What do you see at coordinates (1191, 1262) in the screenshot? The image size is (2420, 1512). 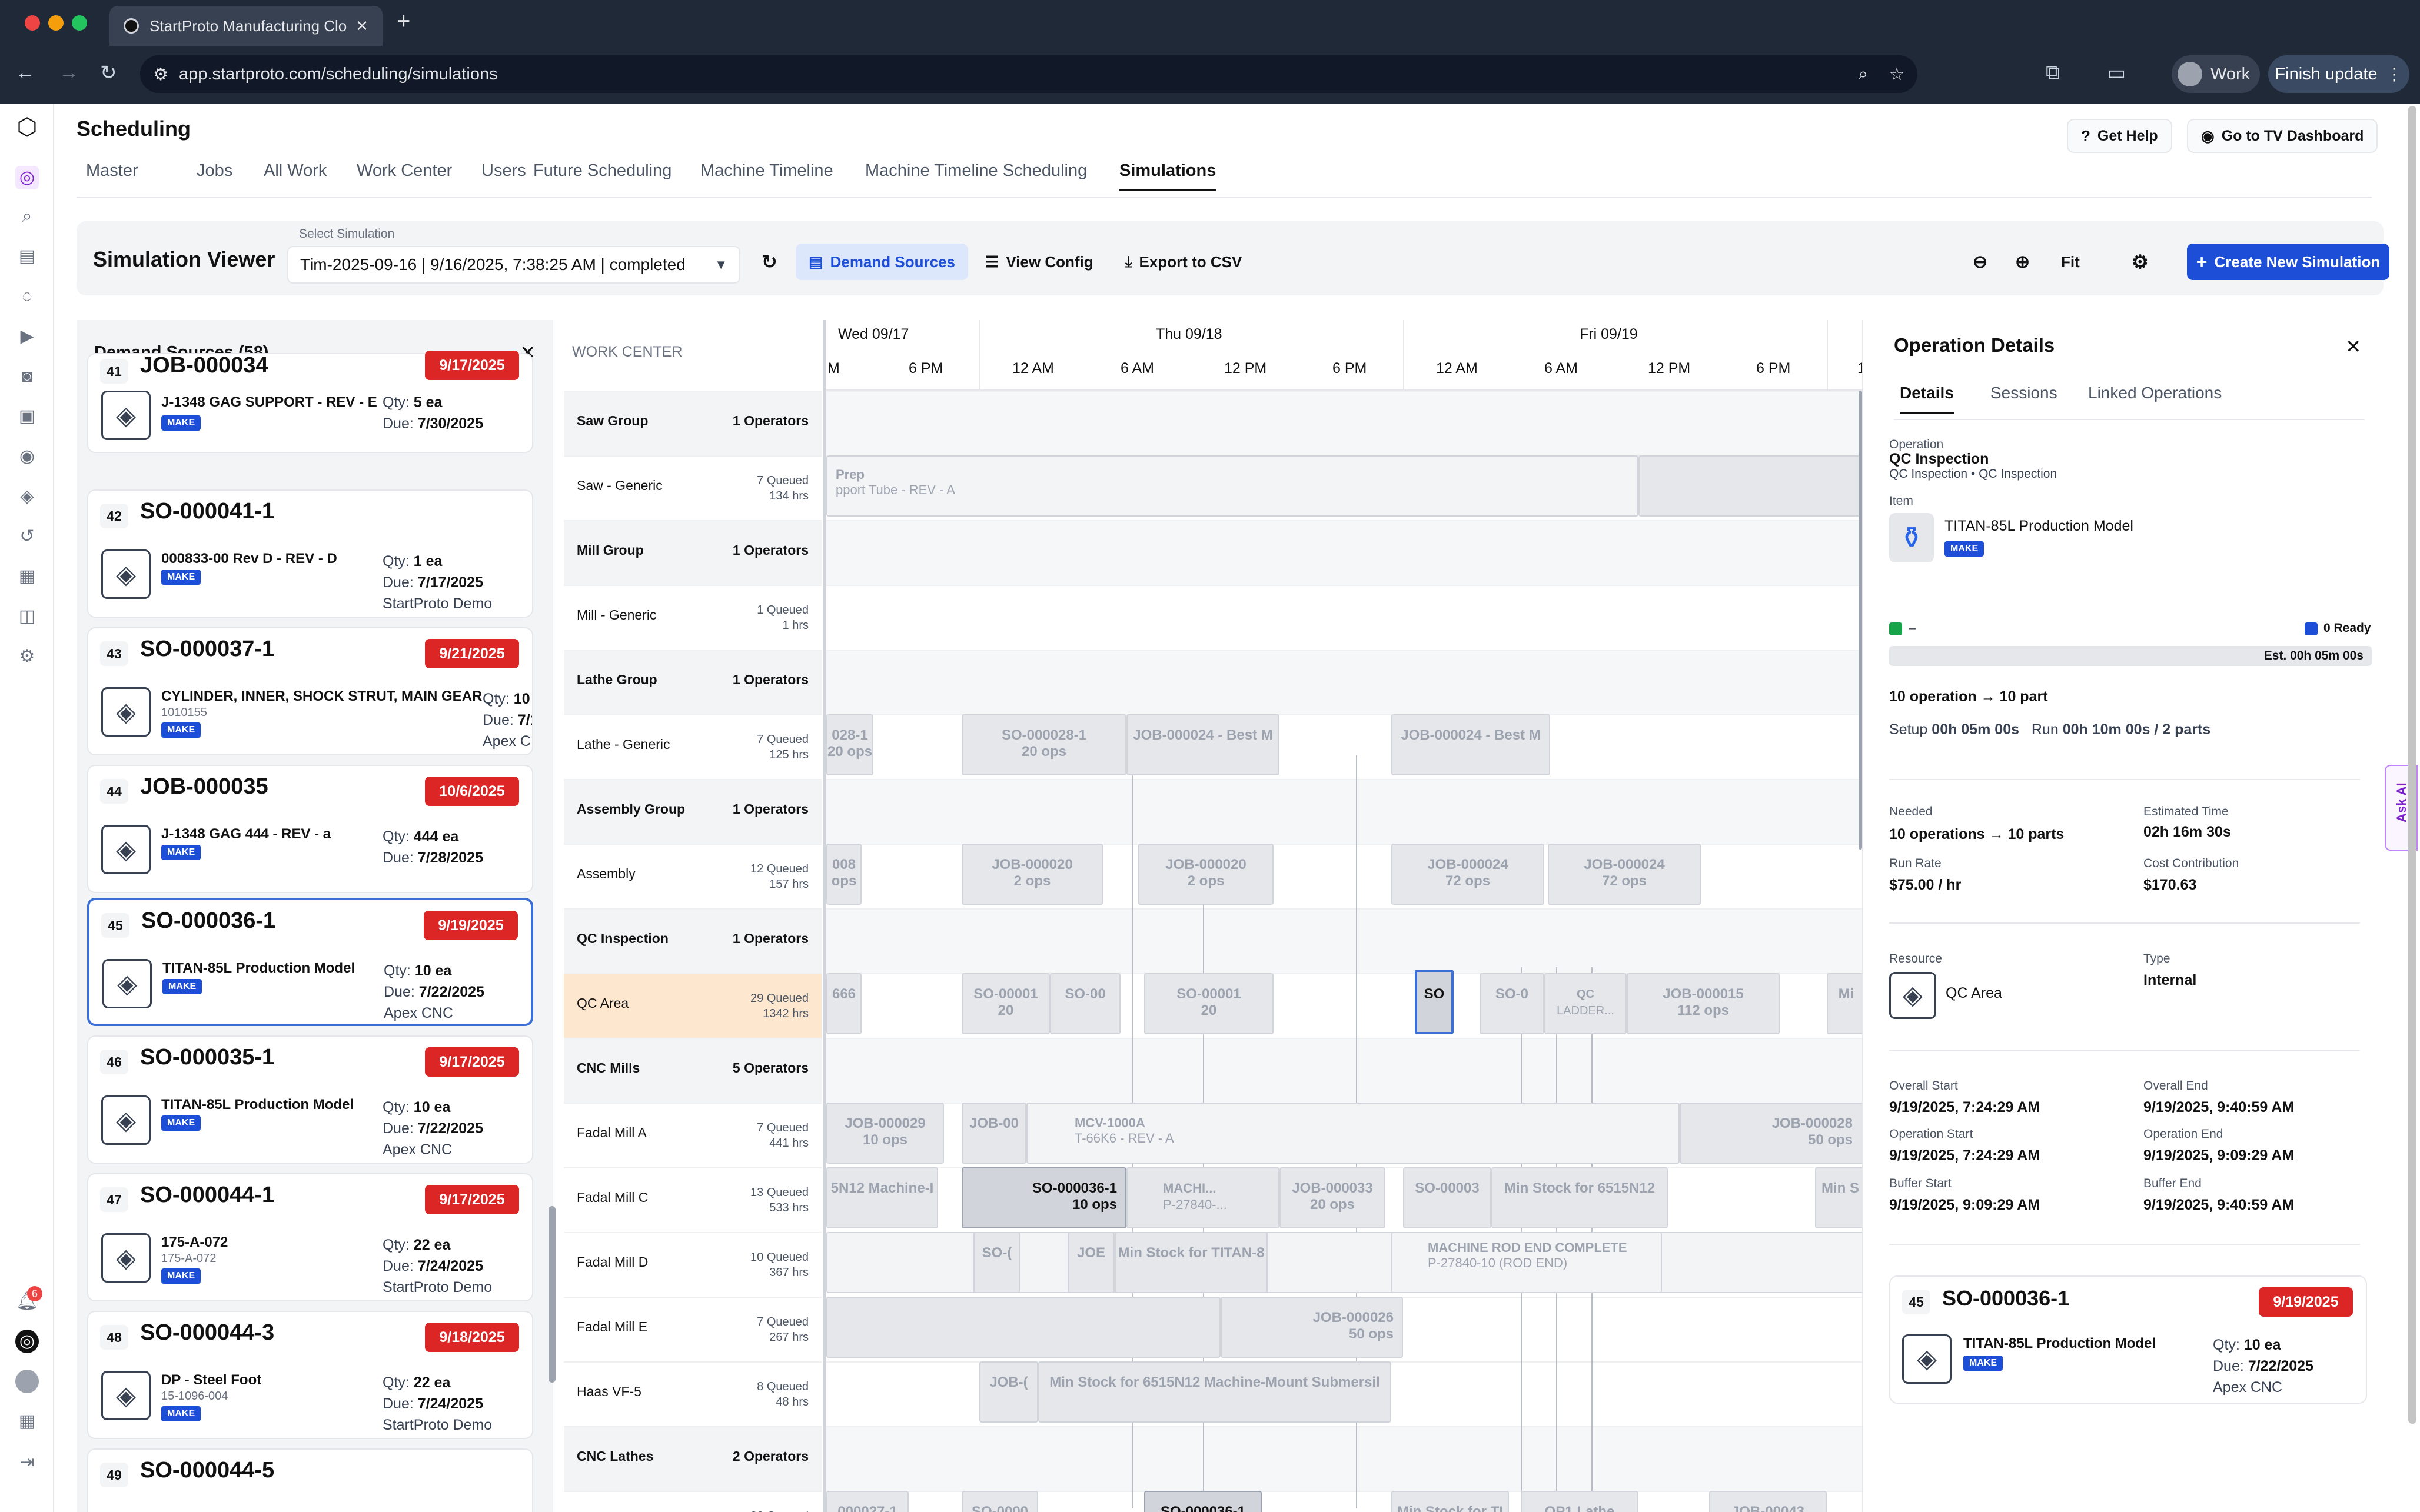 I see `gantt-bar: Min Stock for TITAN-8` at bounding box center [1191, 1262].